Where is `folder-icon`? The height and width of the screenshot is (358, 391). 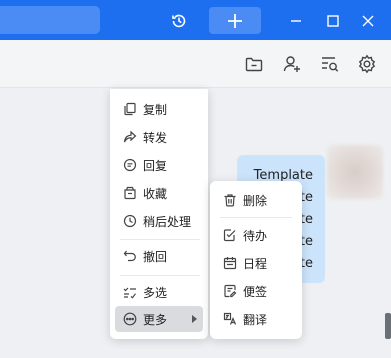
folder-icon is located at coordinates (254, 64).